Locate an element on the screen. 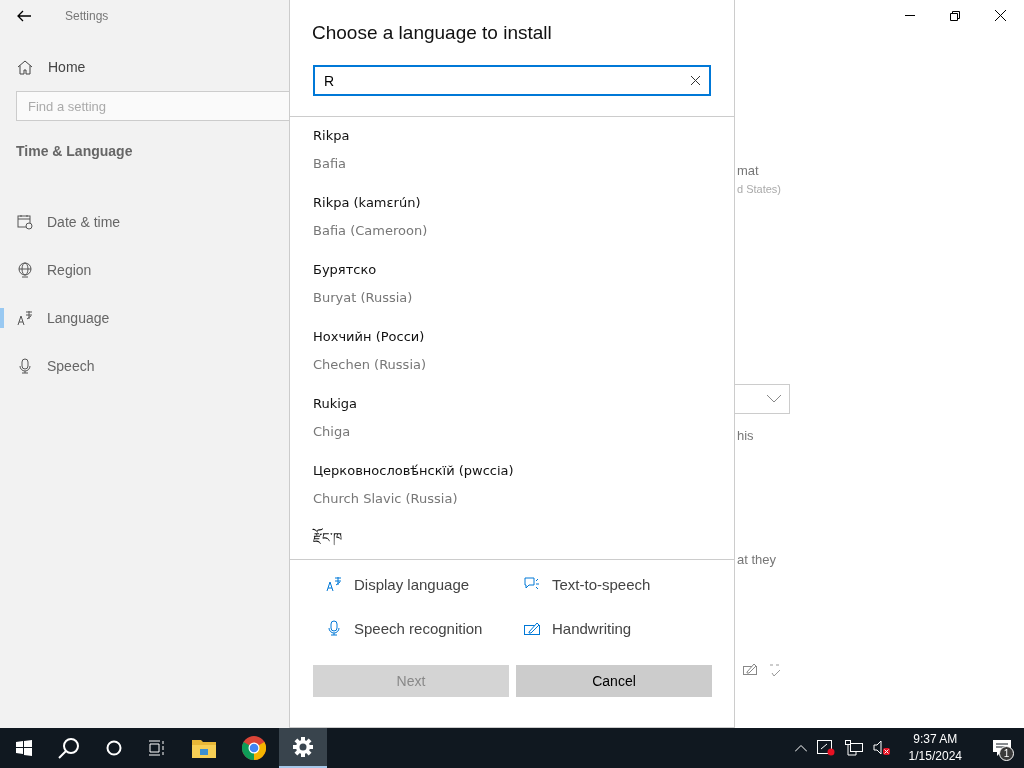  date: 1/15/2024 is located at coordinates (935, 756).